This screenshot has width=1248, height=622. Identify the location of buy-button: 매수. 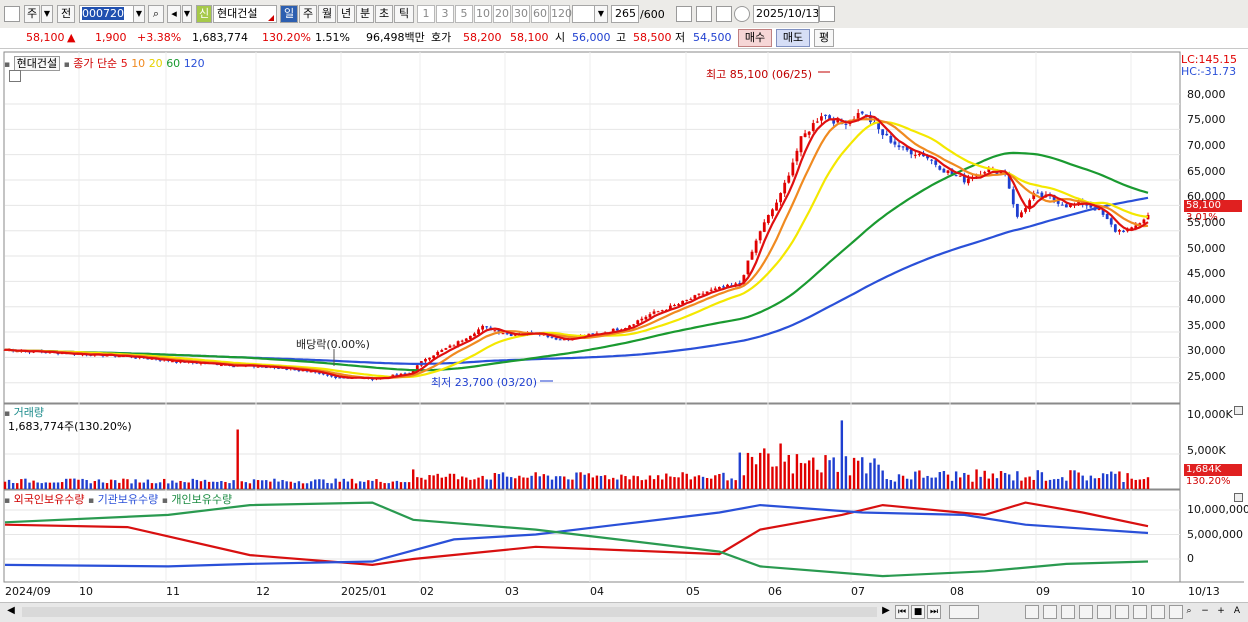
(755, 38).